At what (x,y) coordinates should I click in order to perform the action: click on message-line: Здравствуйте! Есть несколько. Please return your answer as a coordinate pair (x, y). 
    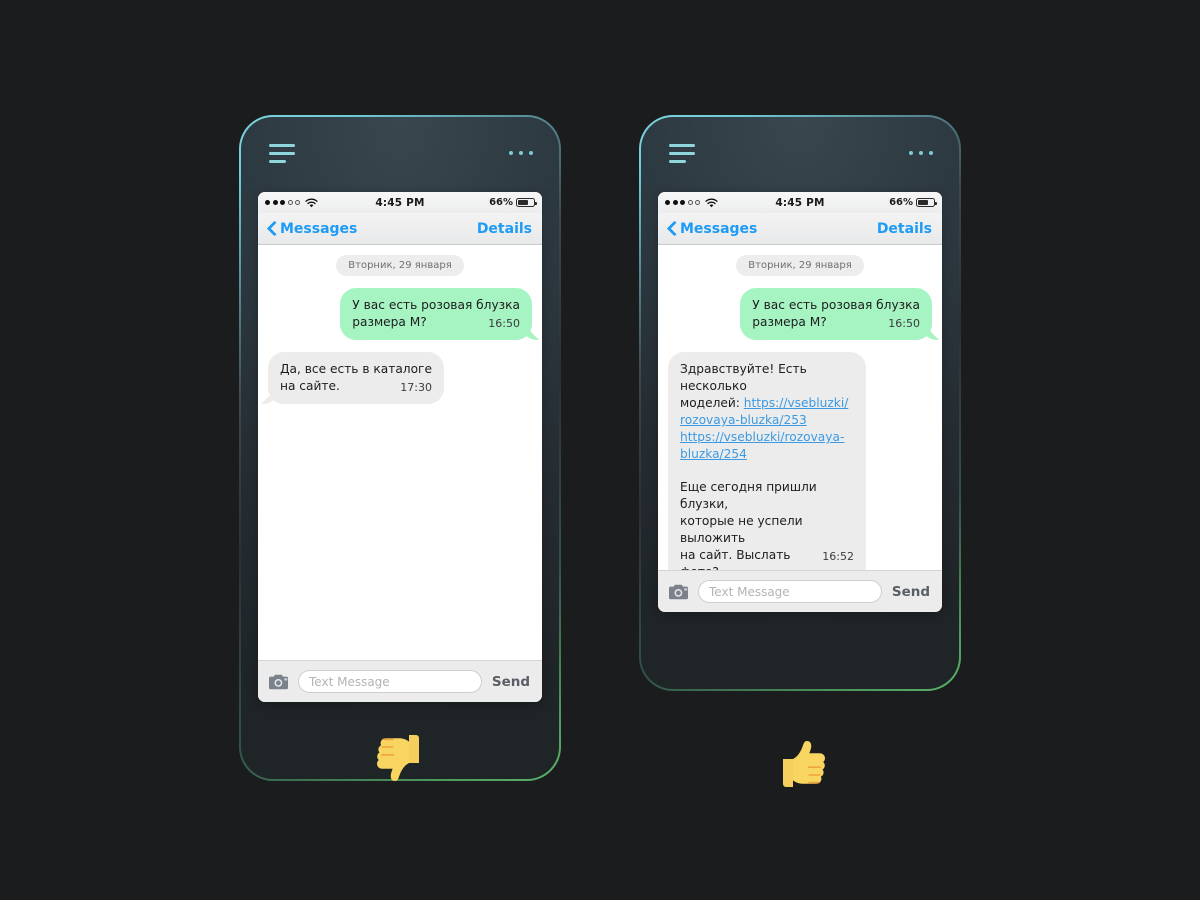
    Looking at the image, I should click on (743, 377).